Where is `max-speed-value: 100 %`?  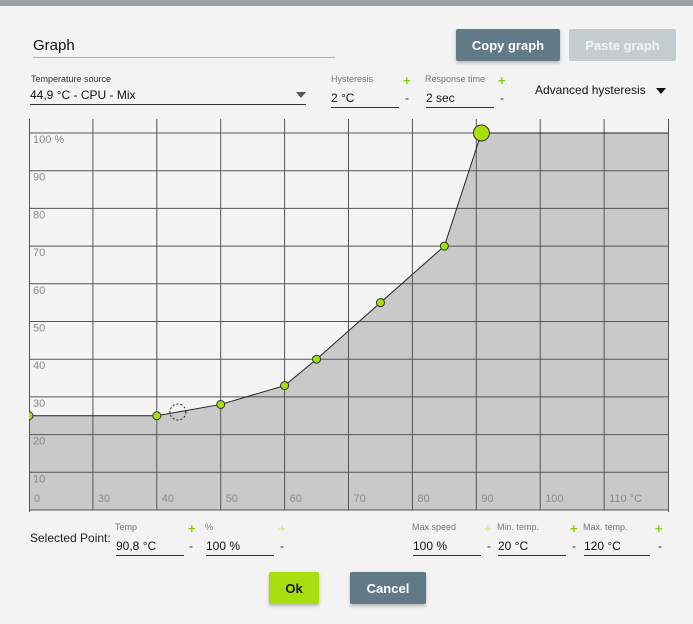 max-speed-value: 100 % is located at coordinates (430, 546).